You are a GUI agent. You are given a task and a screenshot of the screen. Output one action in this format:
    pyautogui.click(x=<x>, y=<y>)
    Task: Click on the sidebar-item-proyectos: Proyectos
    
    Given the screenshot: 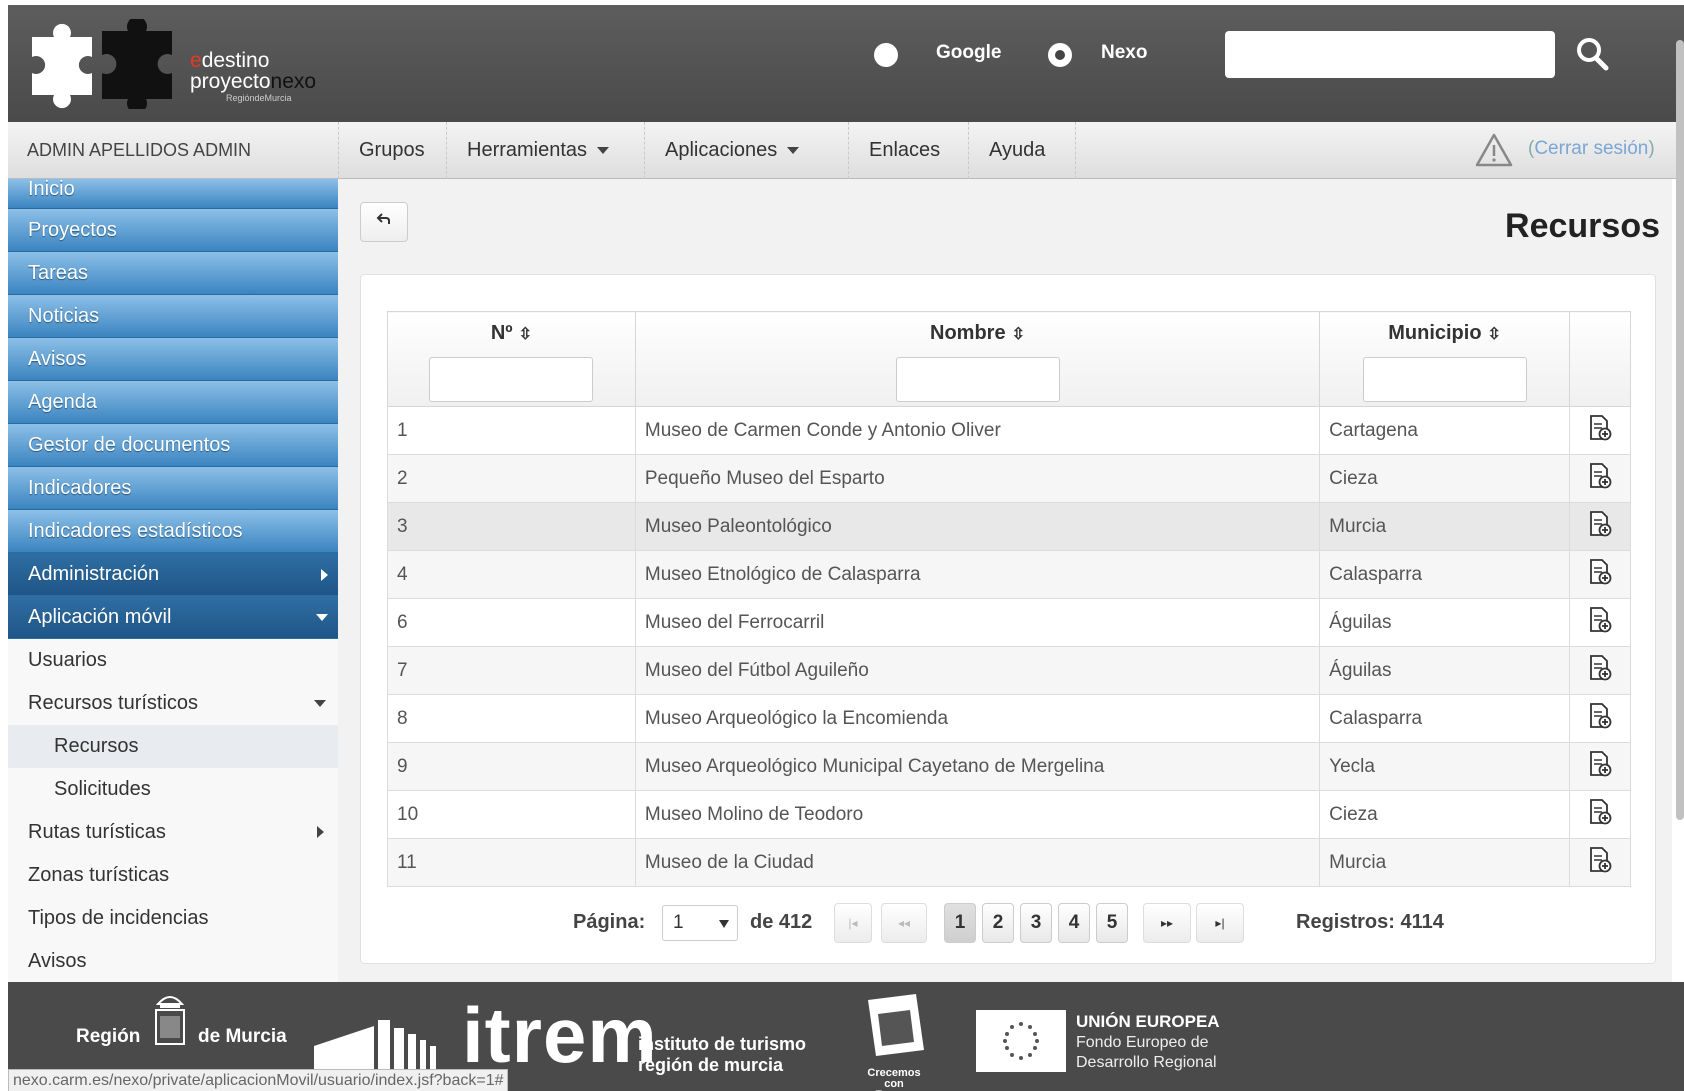 What is the action you would take?
    pyautogui.click(x=173, y=230)
    